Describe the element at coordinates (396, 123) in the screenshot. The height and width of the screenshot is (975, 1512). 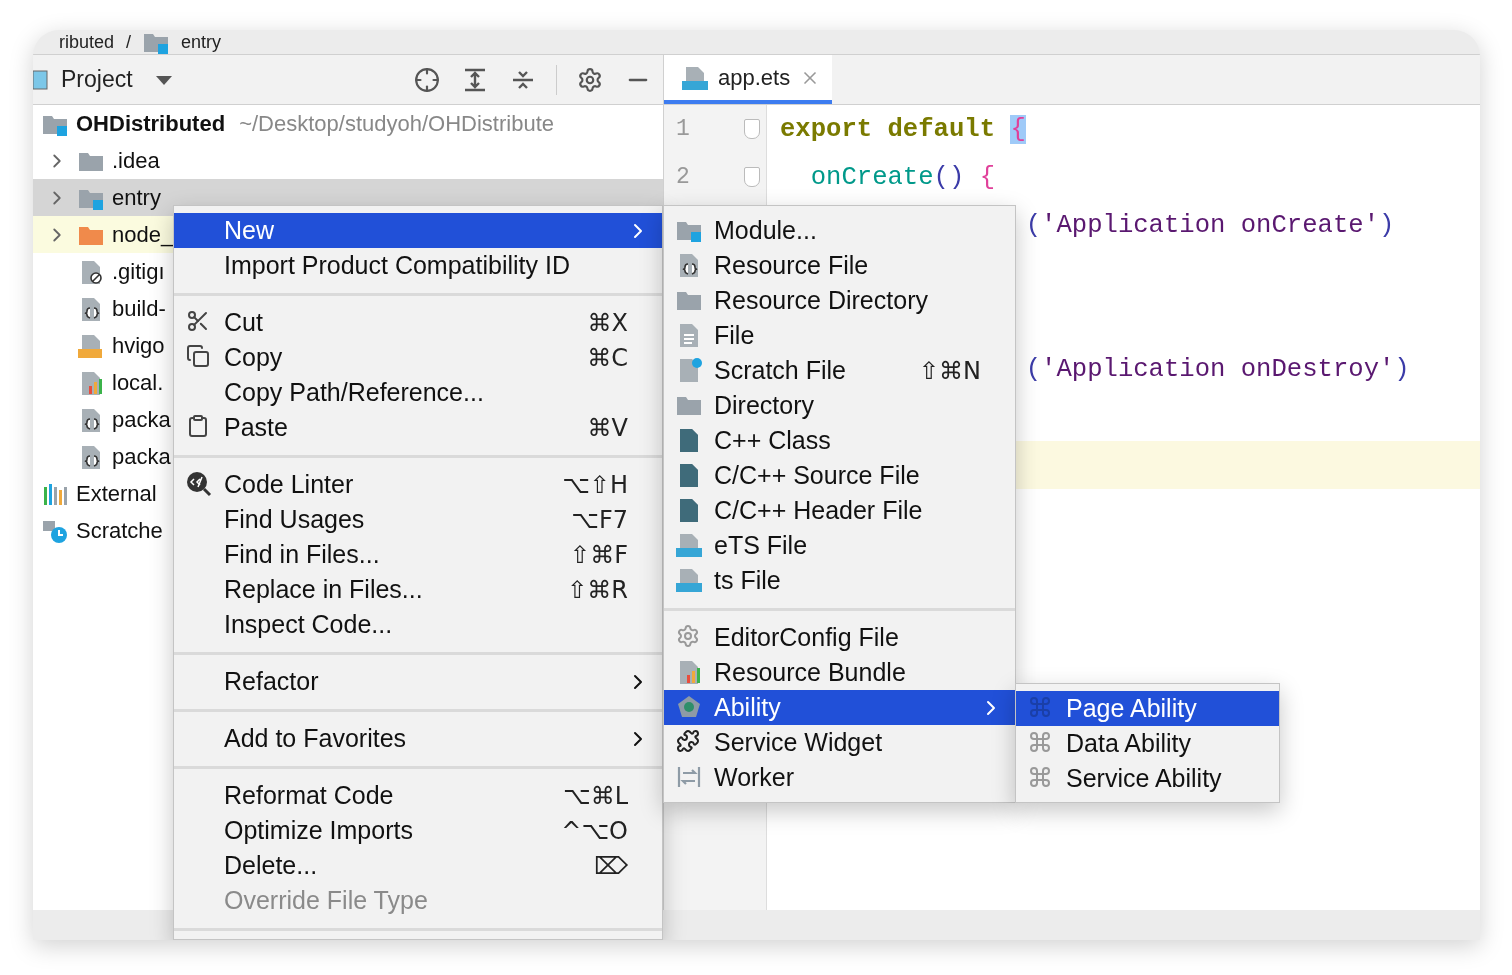
I see `path-label: ~/Desktop/studyoh/OHDistribute` at that location.